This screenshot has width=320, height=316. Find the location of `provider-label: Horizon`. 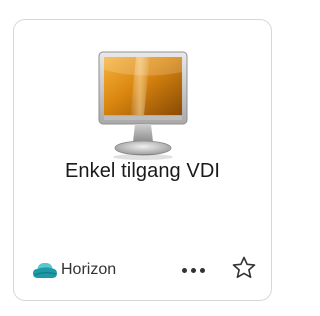

provider-label: Horizon is located at coordinates (89, 269).